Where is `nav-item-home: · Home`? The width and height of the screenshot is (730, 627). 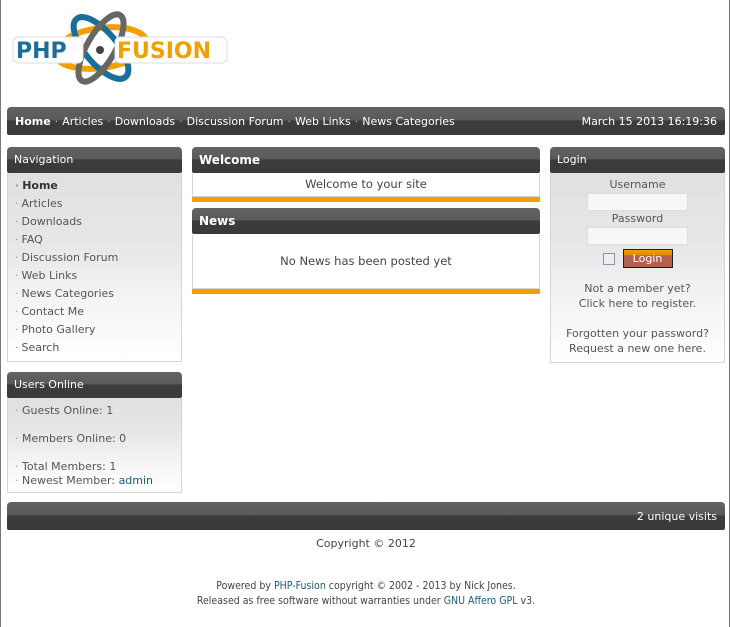
nav-item-home: · Home is located at coordinates (98, 186).